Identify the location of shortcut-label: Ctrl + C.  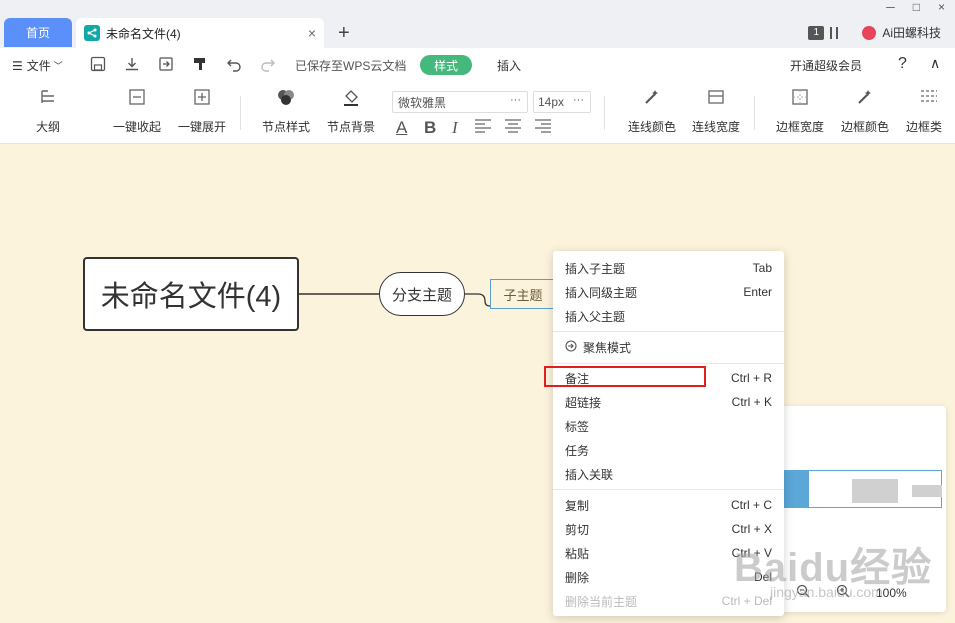
(751, 505).